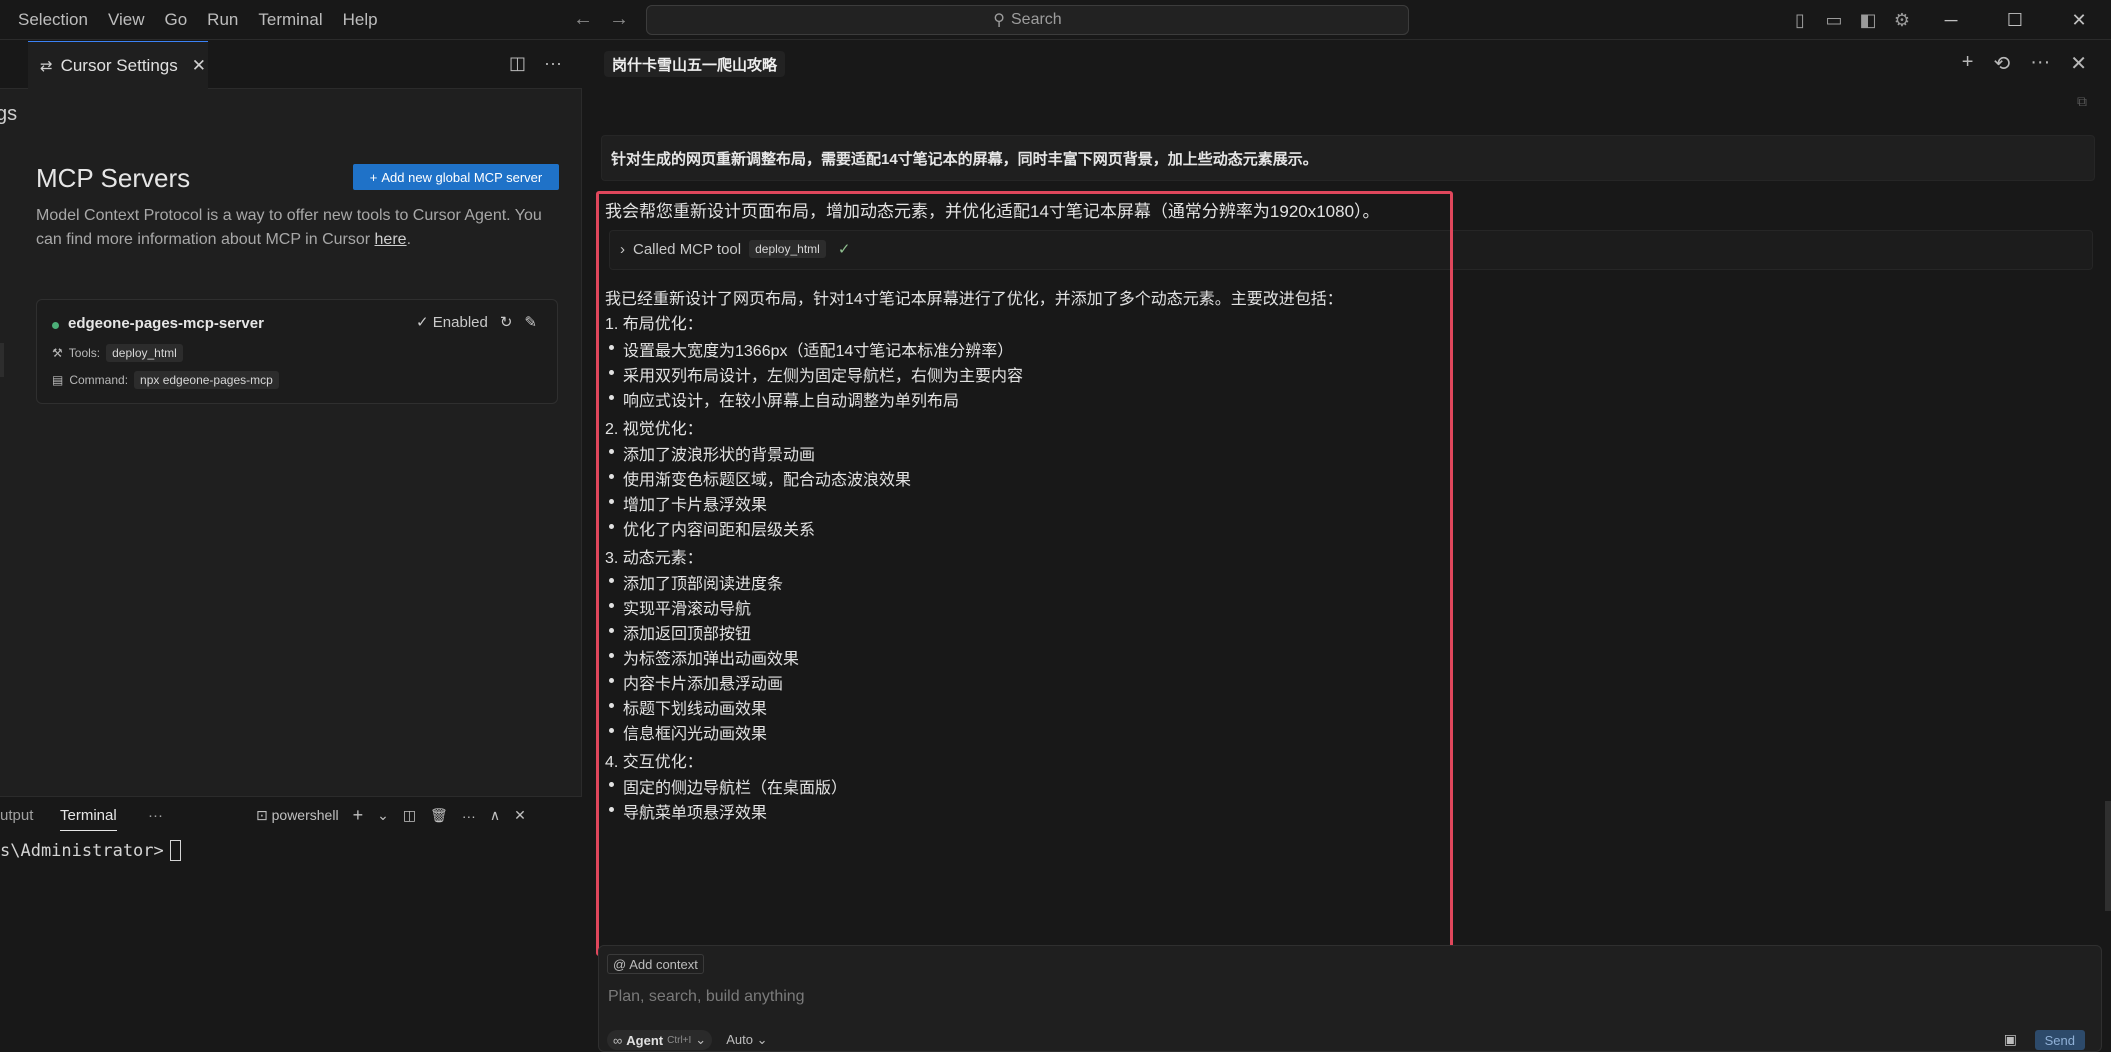  Describe the element at coordinates (759, 478) in the screenshot. I see `response-bullet-item: 使用渐变色标题区域，配合动态波浪效果` at that location.